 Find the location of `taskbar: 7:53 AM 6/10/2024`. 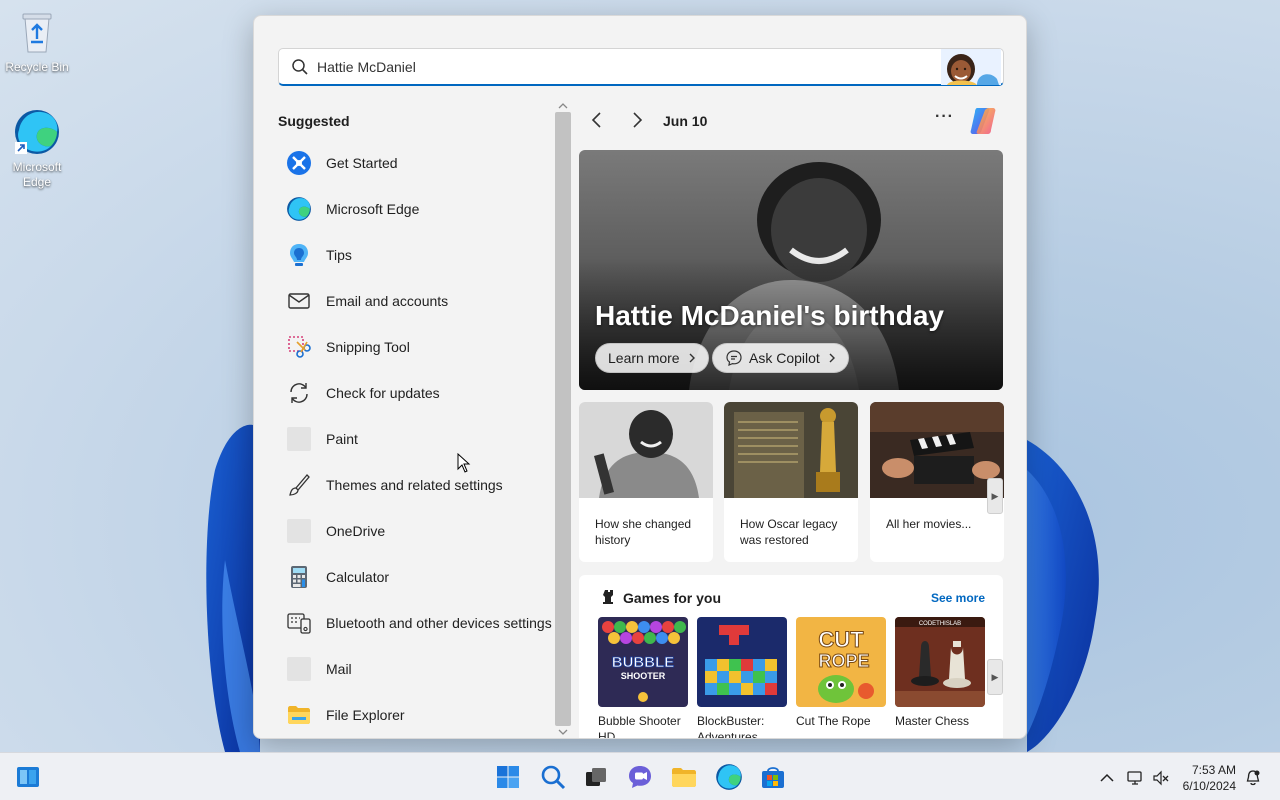

taskbar: 7:53 AM 6/10/2024 is located at coordinates (640, 776).